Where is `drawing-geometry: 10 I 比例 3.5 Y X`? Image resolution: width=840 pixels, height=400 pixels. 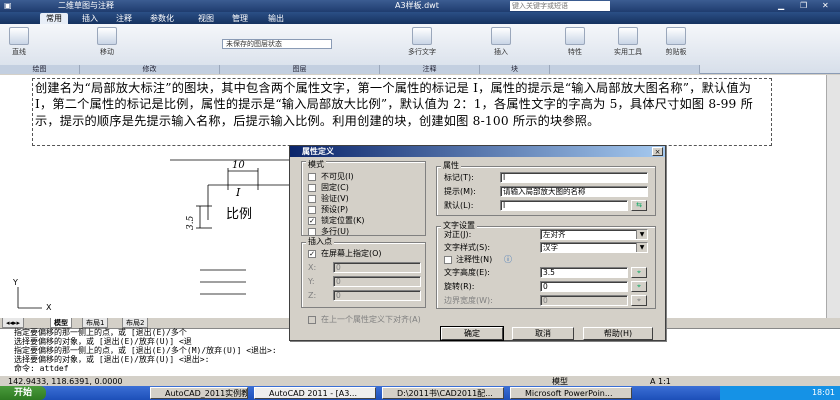
drawing-geometry: 10 I 比例 3.5 Y X is located at coordinates (151, 235).